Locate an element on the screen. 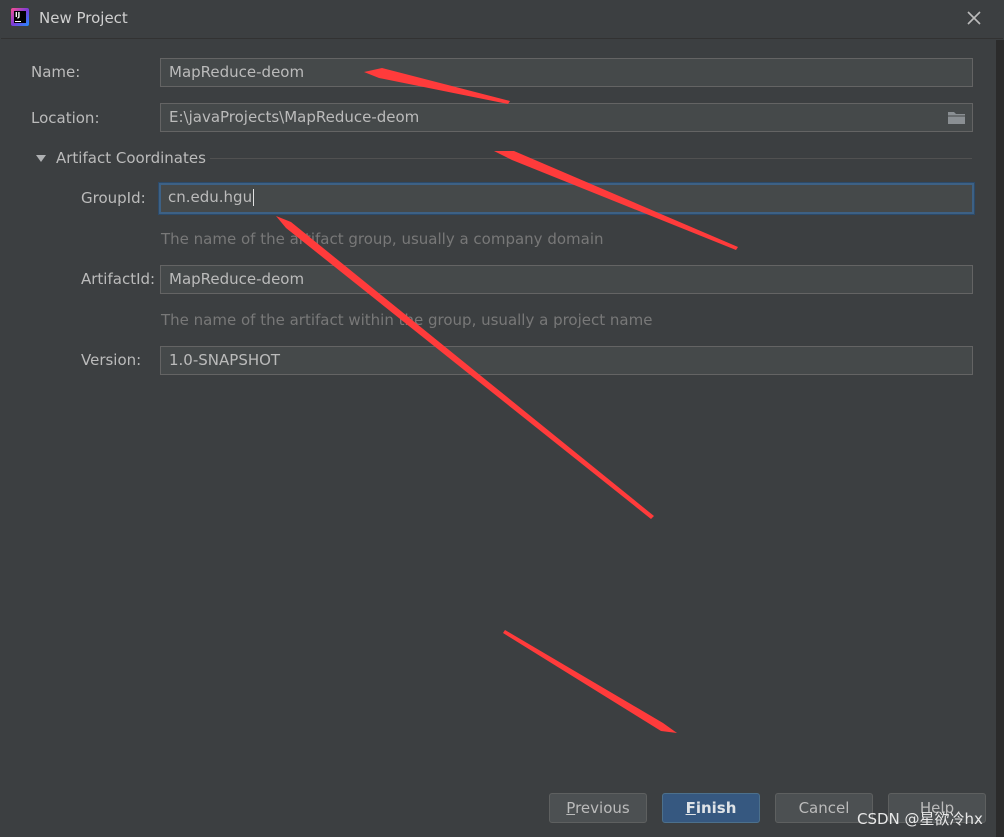 The image size is (1004, 837). close-icon is located at coordinates (974, 18).